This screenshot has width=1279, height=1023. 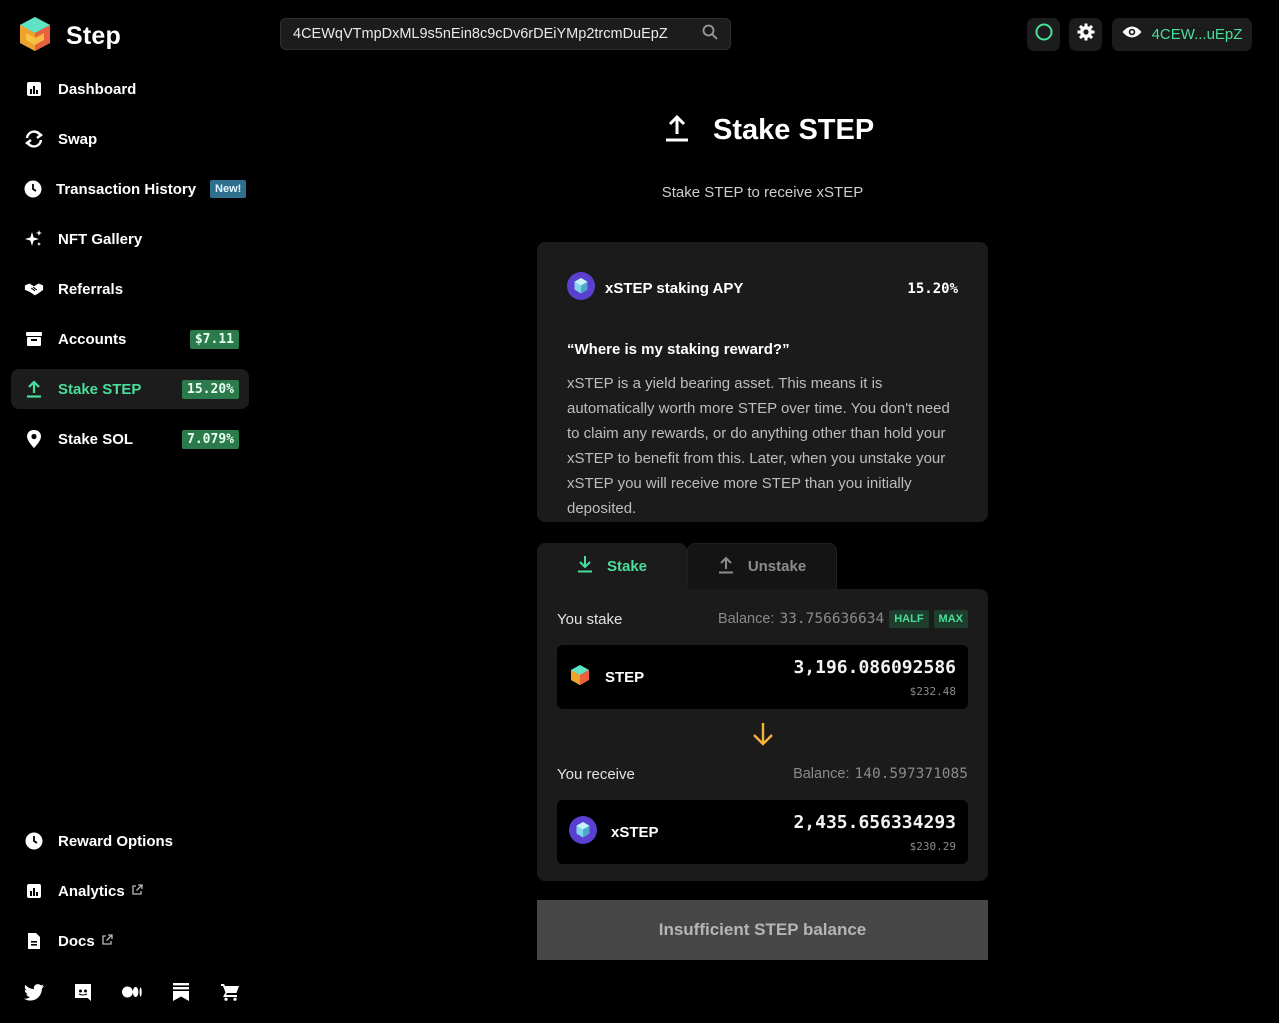 I want to click on arrow-down-icon, so click(x=763, y=736).